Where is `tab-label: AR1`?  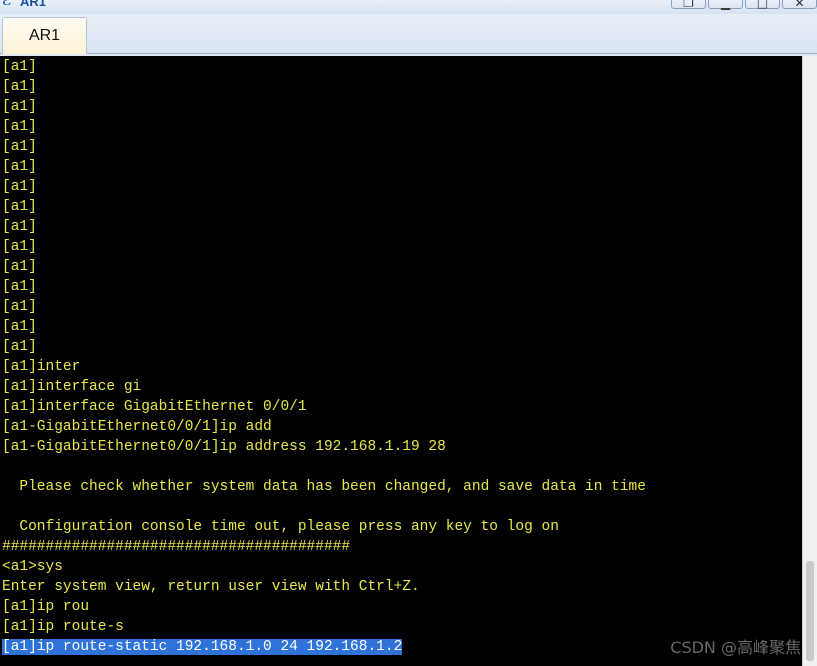
tab-label: AR1 is located at coordinates (44, 35).